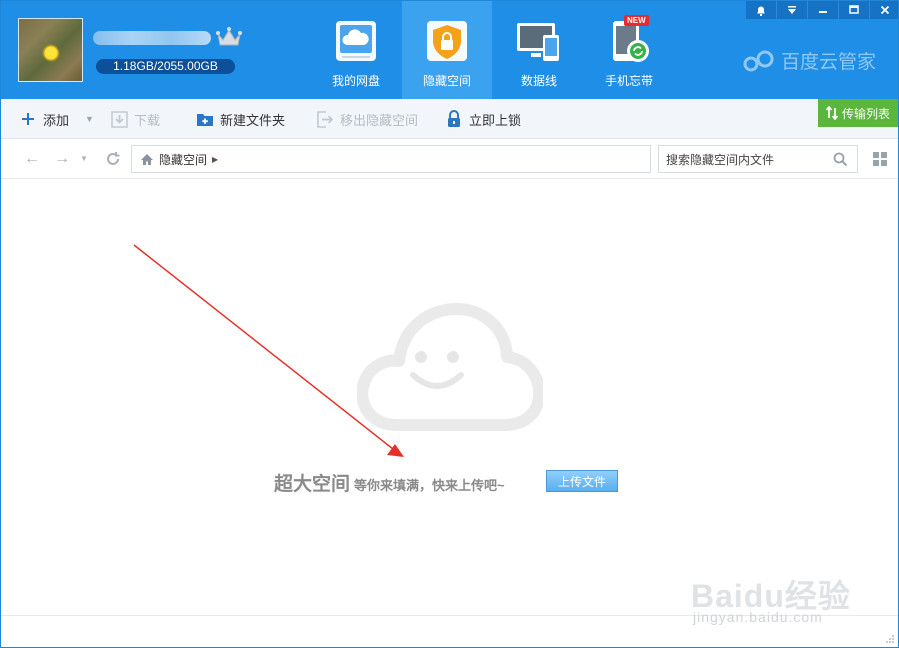 The height and width of the screenshot is (648, 899). I want to click on breadcrumb-chevron-icon: ▶, so click(215, 159).